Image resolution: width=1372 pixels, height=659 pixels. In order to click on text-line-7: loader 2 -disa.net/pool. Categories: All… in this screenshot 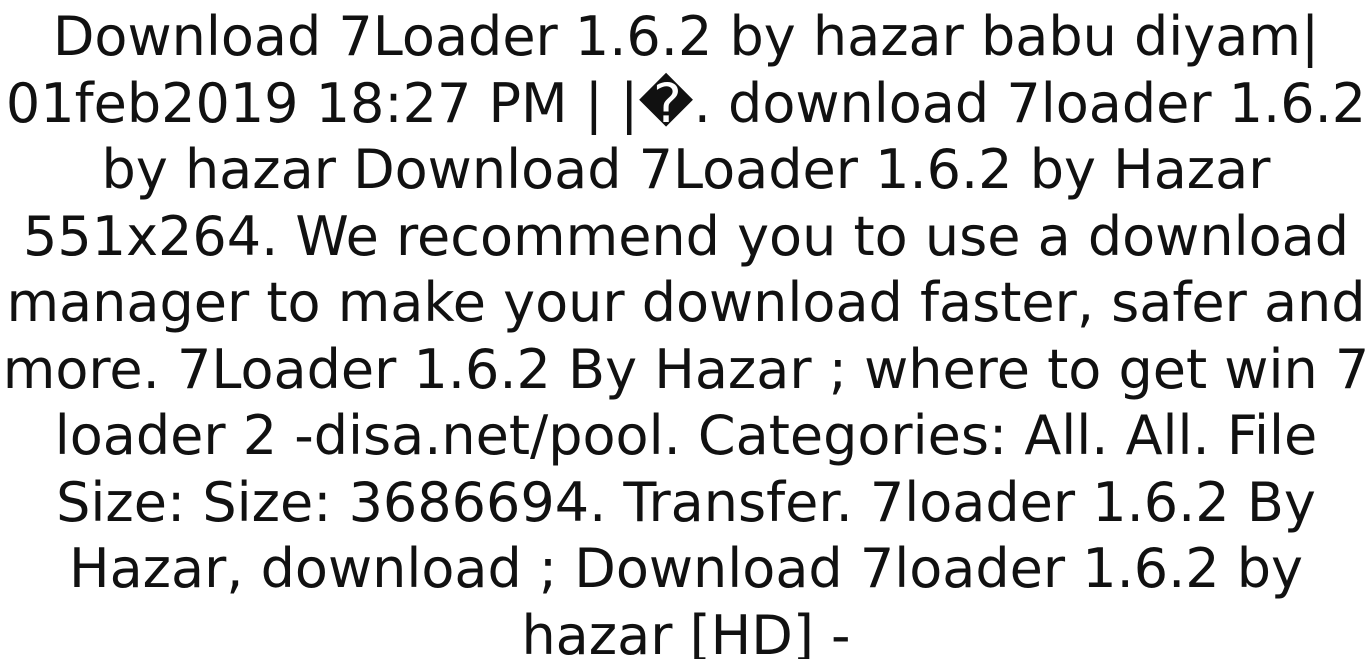, I will do `click(686, 435)`.